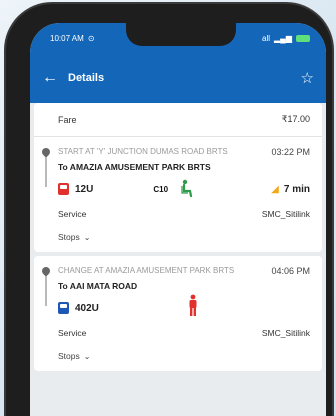  I want to click on signal-icon: ▂▄▆, so click(283, 38).